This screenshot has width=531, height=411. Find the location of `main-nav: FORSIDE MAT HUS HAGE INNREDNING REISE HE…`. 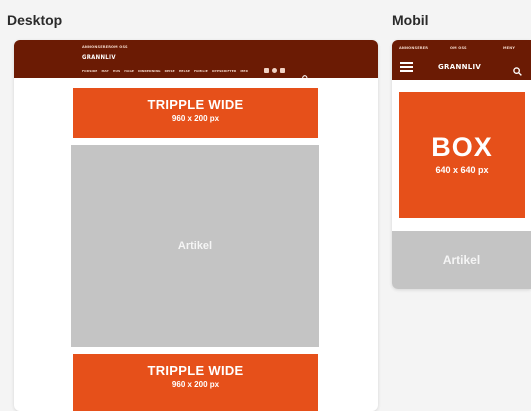

main-nav: FORSIDE MAT HUS HAGE INNREDNING REISE HE… is located at coordinates (165, 71).